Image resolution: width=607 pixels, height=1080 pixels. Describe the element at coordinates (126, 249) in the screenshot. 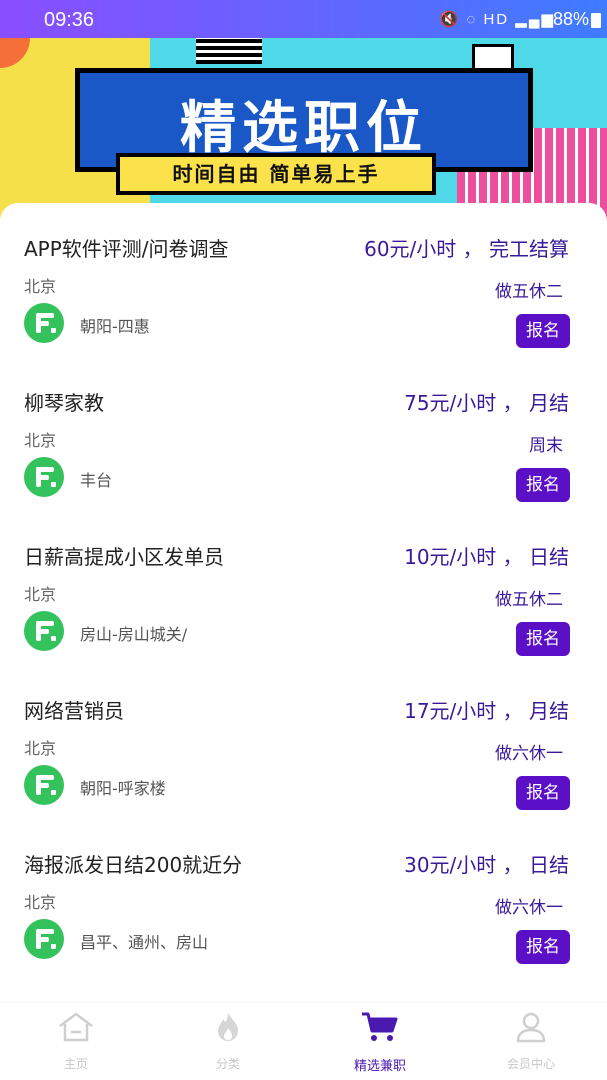

I see `job-title: APP软件评测/问卷调查` at that location.